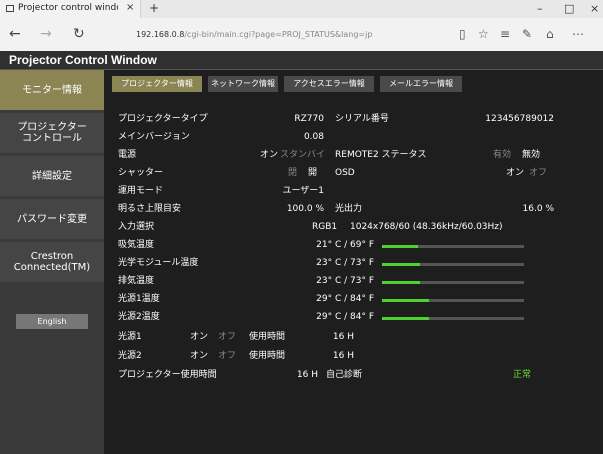  Describe the element at coordinates (52, 267) in the screenshot. I see `sidebar-item-label-line2: Connected(TM)` at that location.